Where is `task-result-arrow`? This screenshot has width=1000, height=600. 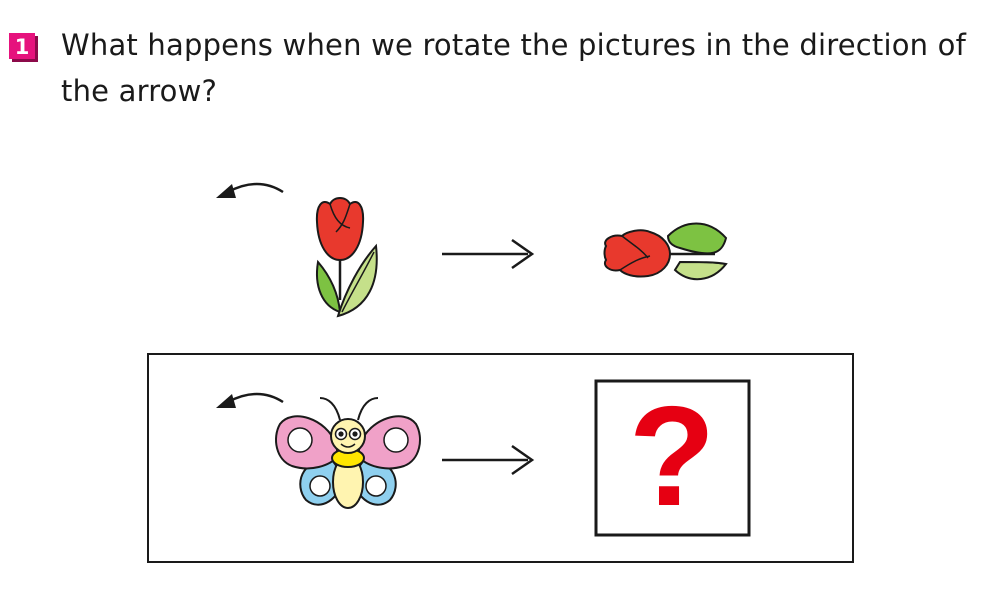 task-result-arrow is located at coordinates (488, 460).